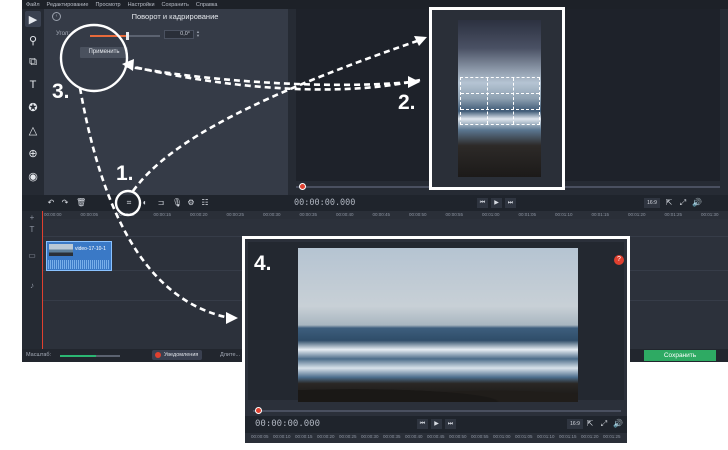  Describe the element at coordinates (575, 424) in the screenshot. I see `result-aspect-ratio-button: 16:9` at that location.